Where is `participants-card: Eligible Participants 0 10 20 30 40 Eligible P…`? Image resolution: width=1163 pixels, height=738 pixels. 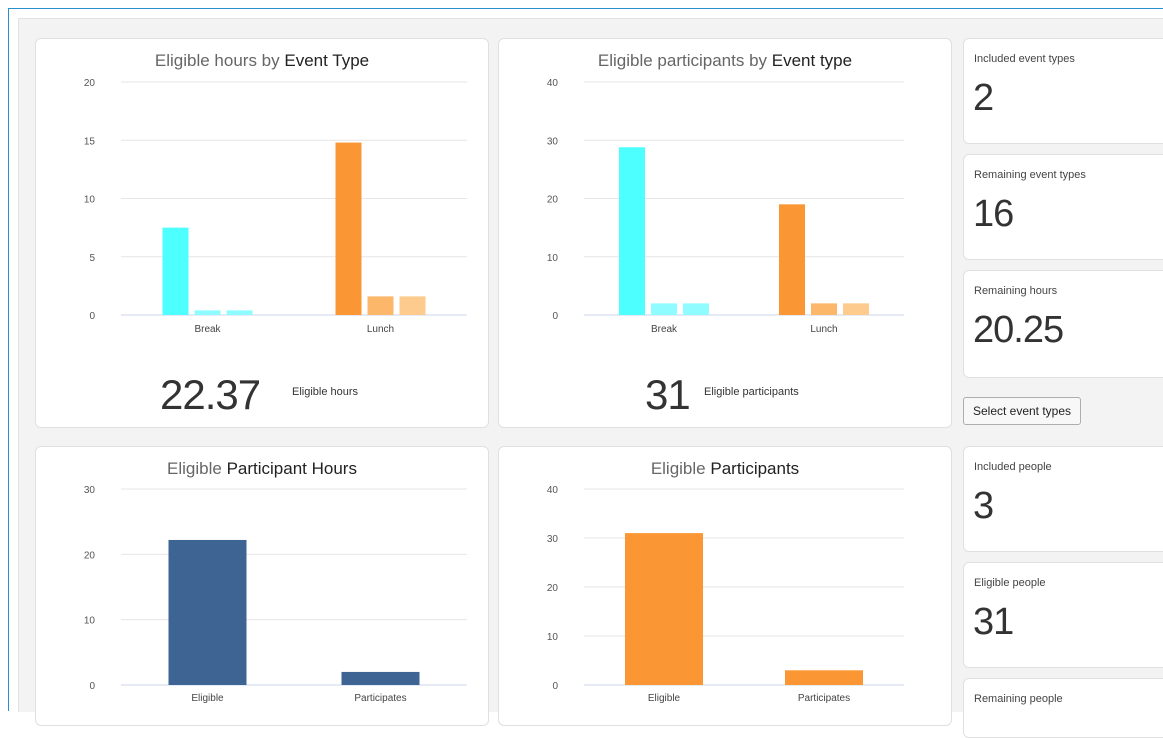 participants-card: Eligible Participants 0 10 20 30 40 Eligible P… is located at coordinates (725, 586).